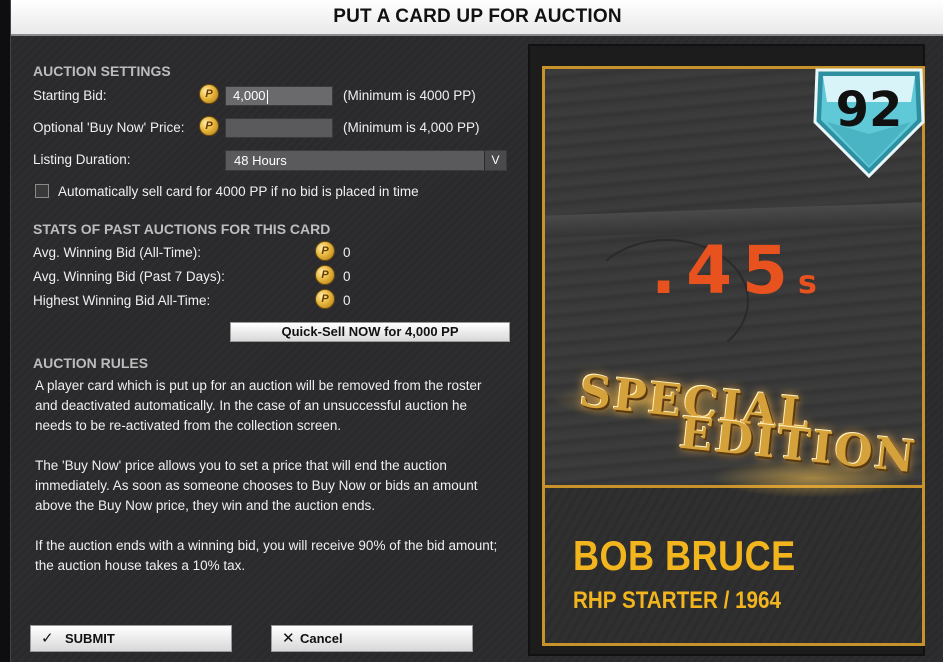 This screenshot has height=662, width=943. I want to click on submit-label: SUBMIT, so click(90, 638).